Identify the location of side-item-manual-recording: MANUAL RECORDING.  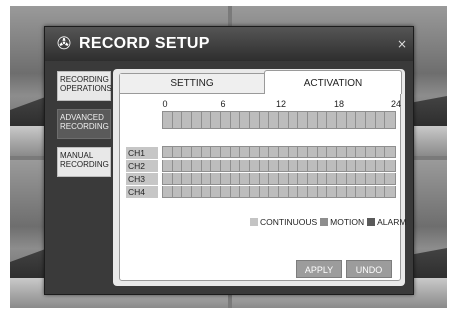
(84, 162).